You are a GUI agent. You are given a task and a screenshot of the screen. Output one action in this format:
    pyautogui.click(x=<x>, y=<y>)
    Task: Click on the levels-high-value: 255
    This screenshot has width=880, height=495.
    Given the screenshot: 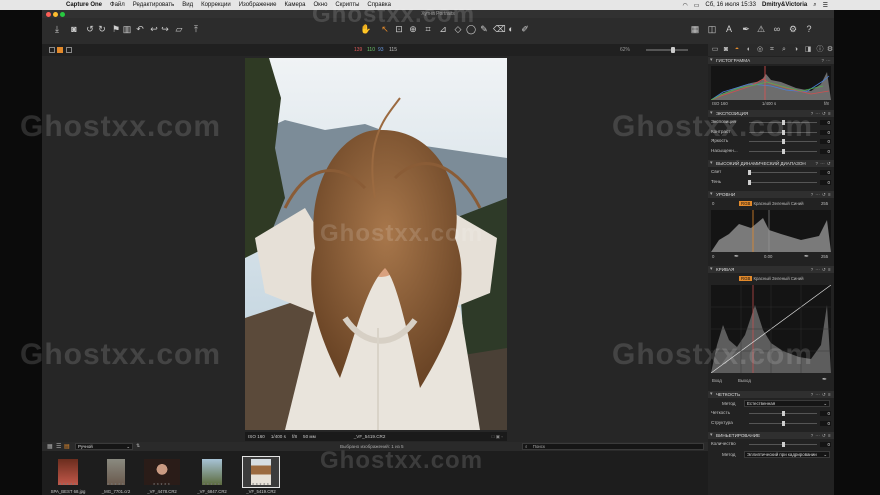 What is the action you would take?
    pyautogui.click(x=824, y=203)
    